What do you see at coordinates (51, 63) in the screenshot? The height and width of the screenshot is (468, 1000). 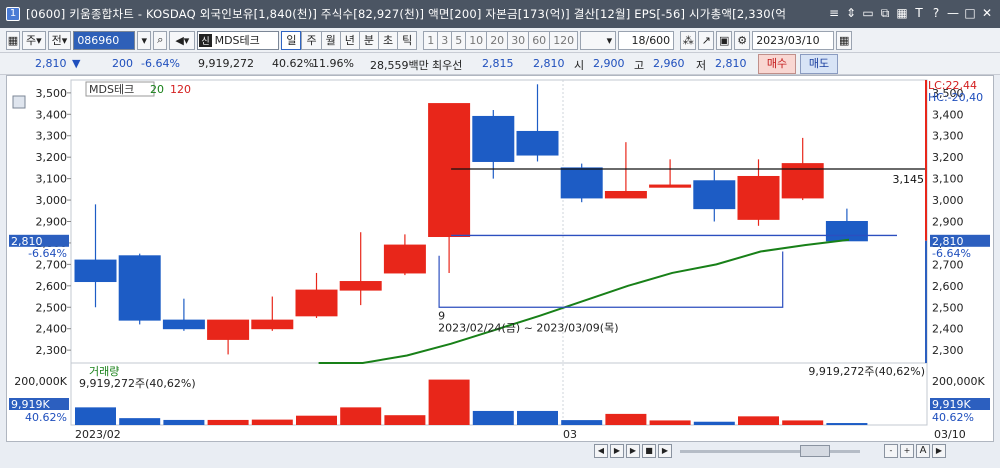 I see `current-price: 2,810` at bounding box center [51, 63].